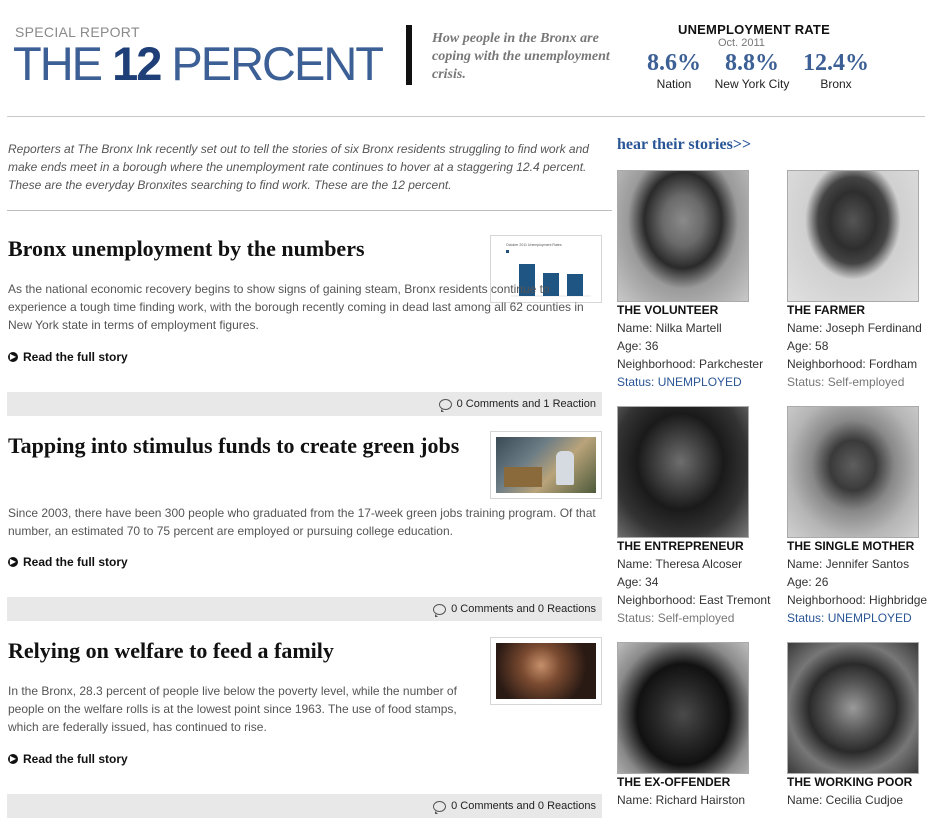  Describe the element at coordinates (409, 55) in the screenshot. I see `header-divider` at that location.